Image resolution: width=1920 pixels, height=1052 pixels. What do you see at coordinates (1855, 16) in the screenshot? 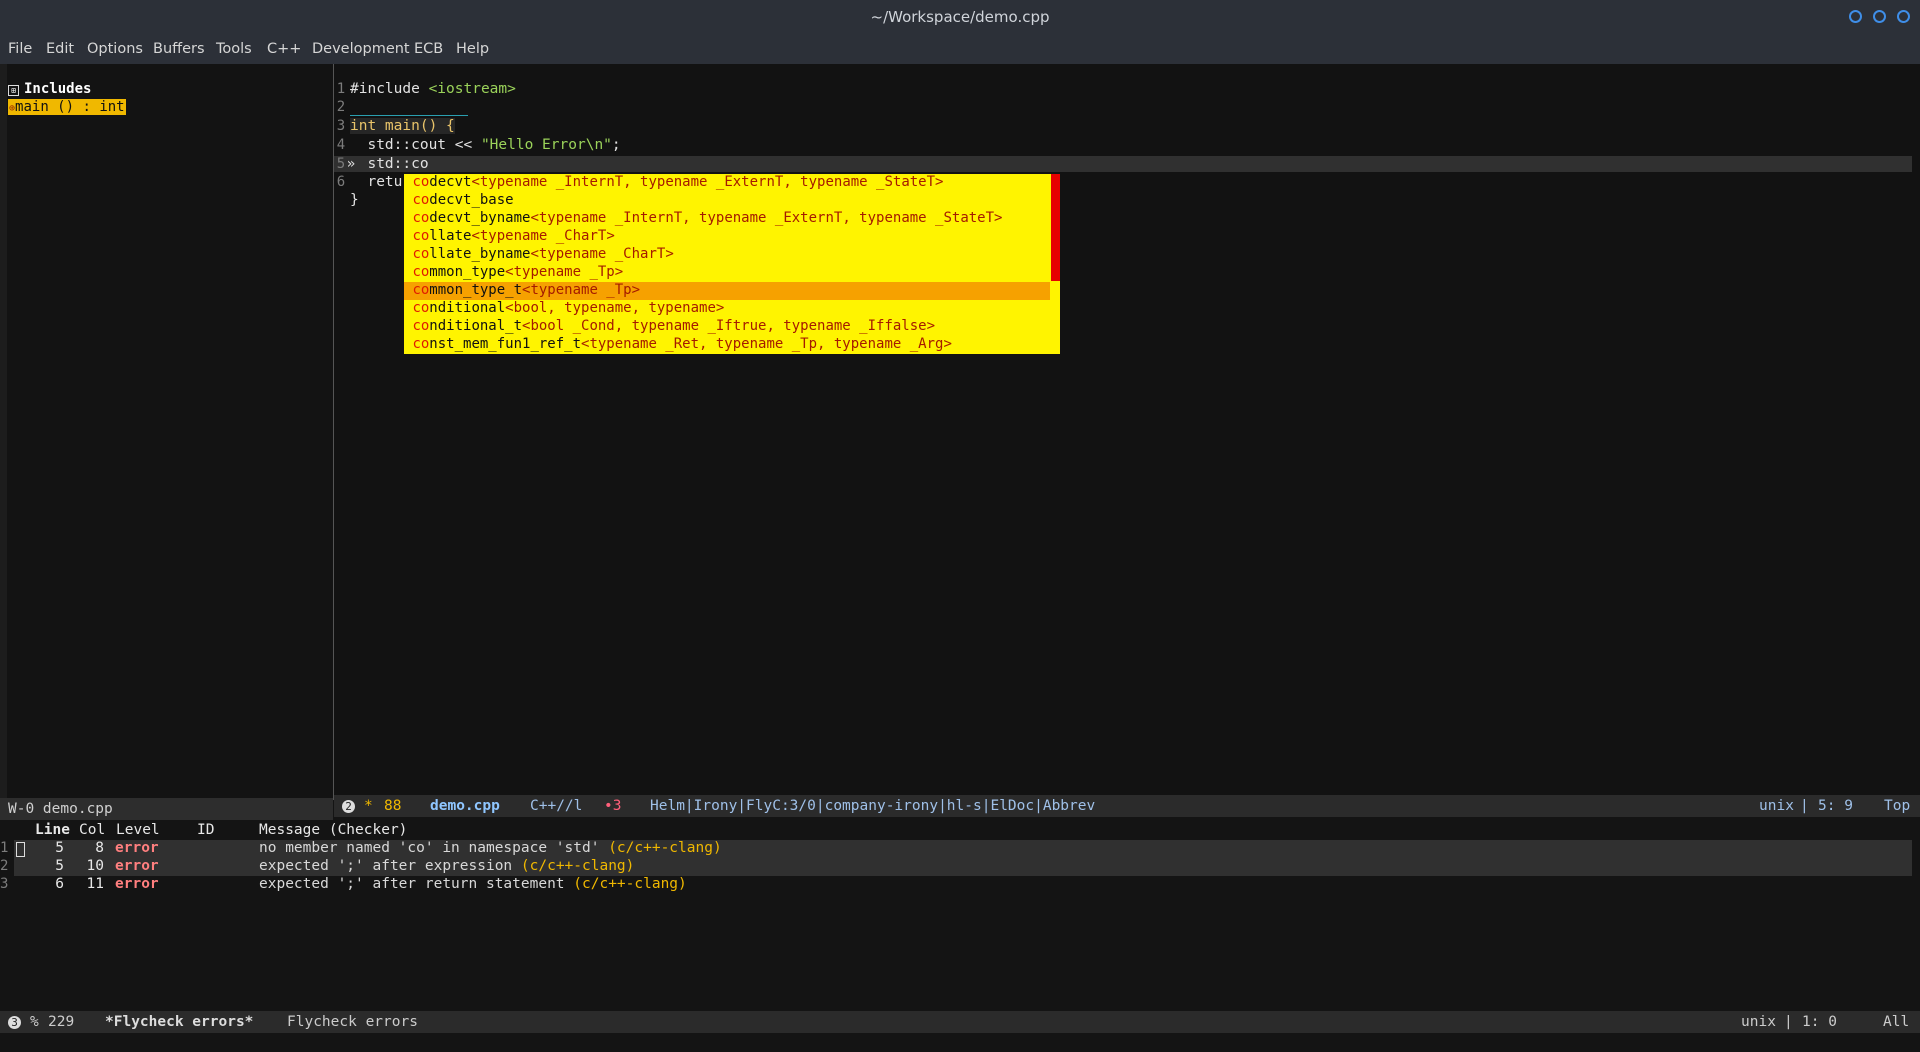
I see `minimize-icon` at bounding box center [1855, 16].